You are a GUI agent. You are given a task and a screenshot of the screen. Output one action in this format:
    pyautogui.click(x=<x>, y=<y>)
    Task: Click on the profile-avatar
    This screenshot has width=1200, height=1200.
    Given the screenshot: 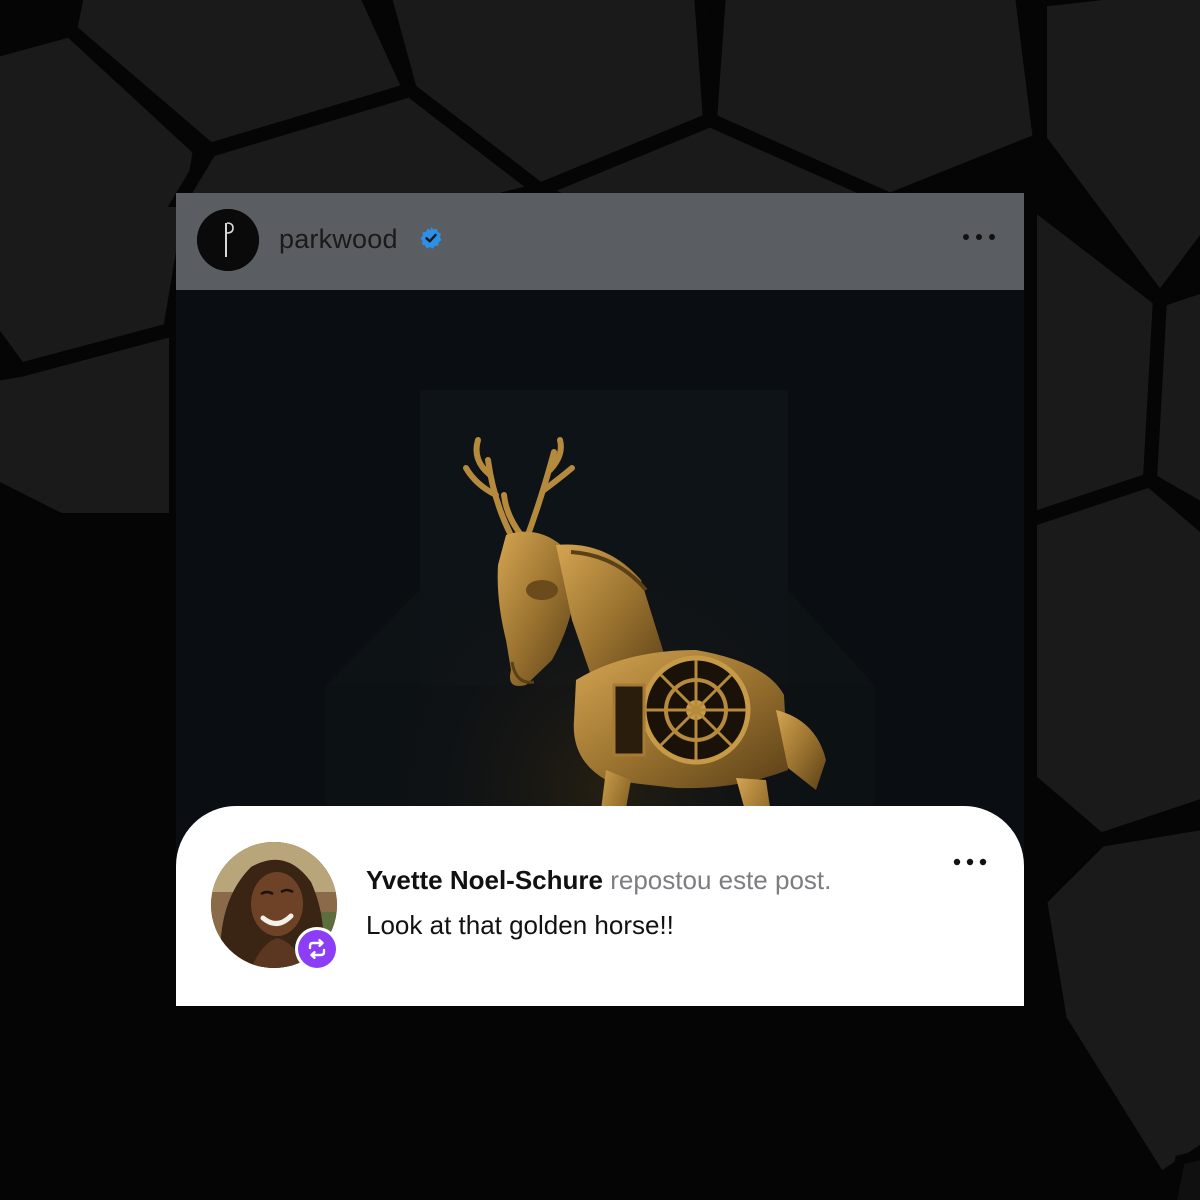 What is the action you would take?
    pyautogui.click(x=228, y=240)
    